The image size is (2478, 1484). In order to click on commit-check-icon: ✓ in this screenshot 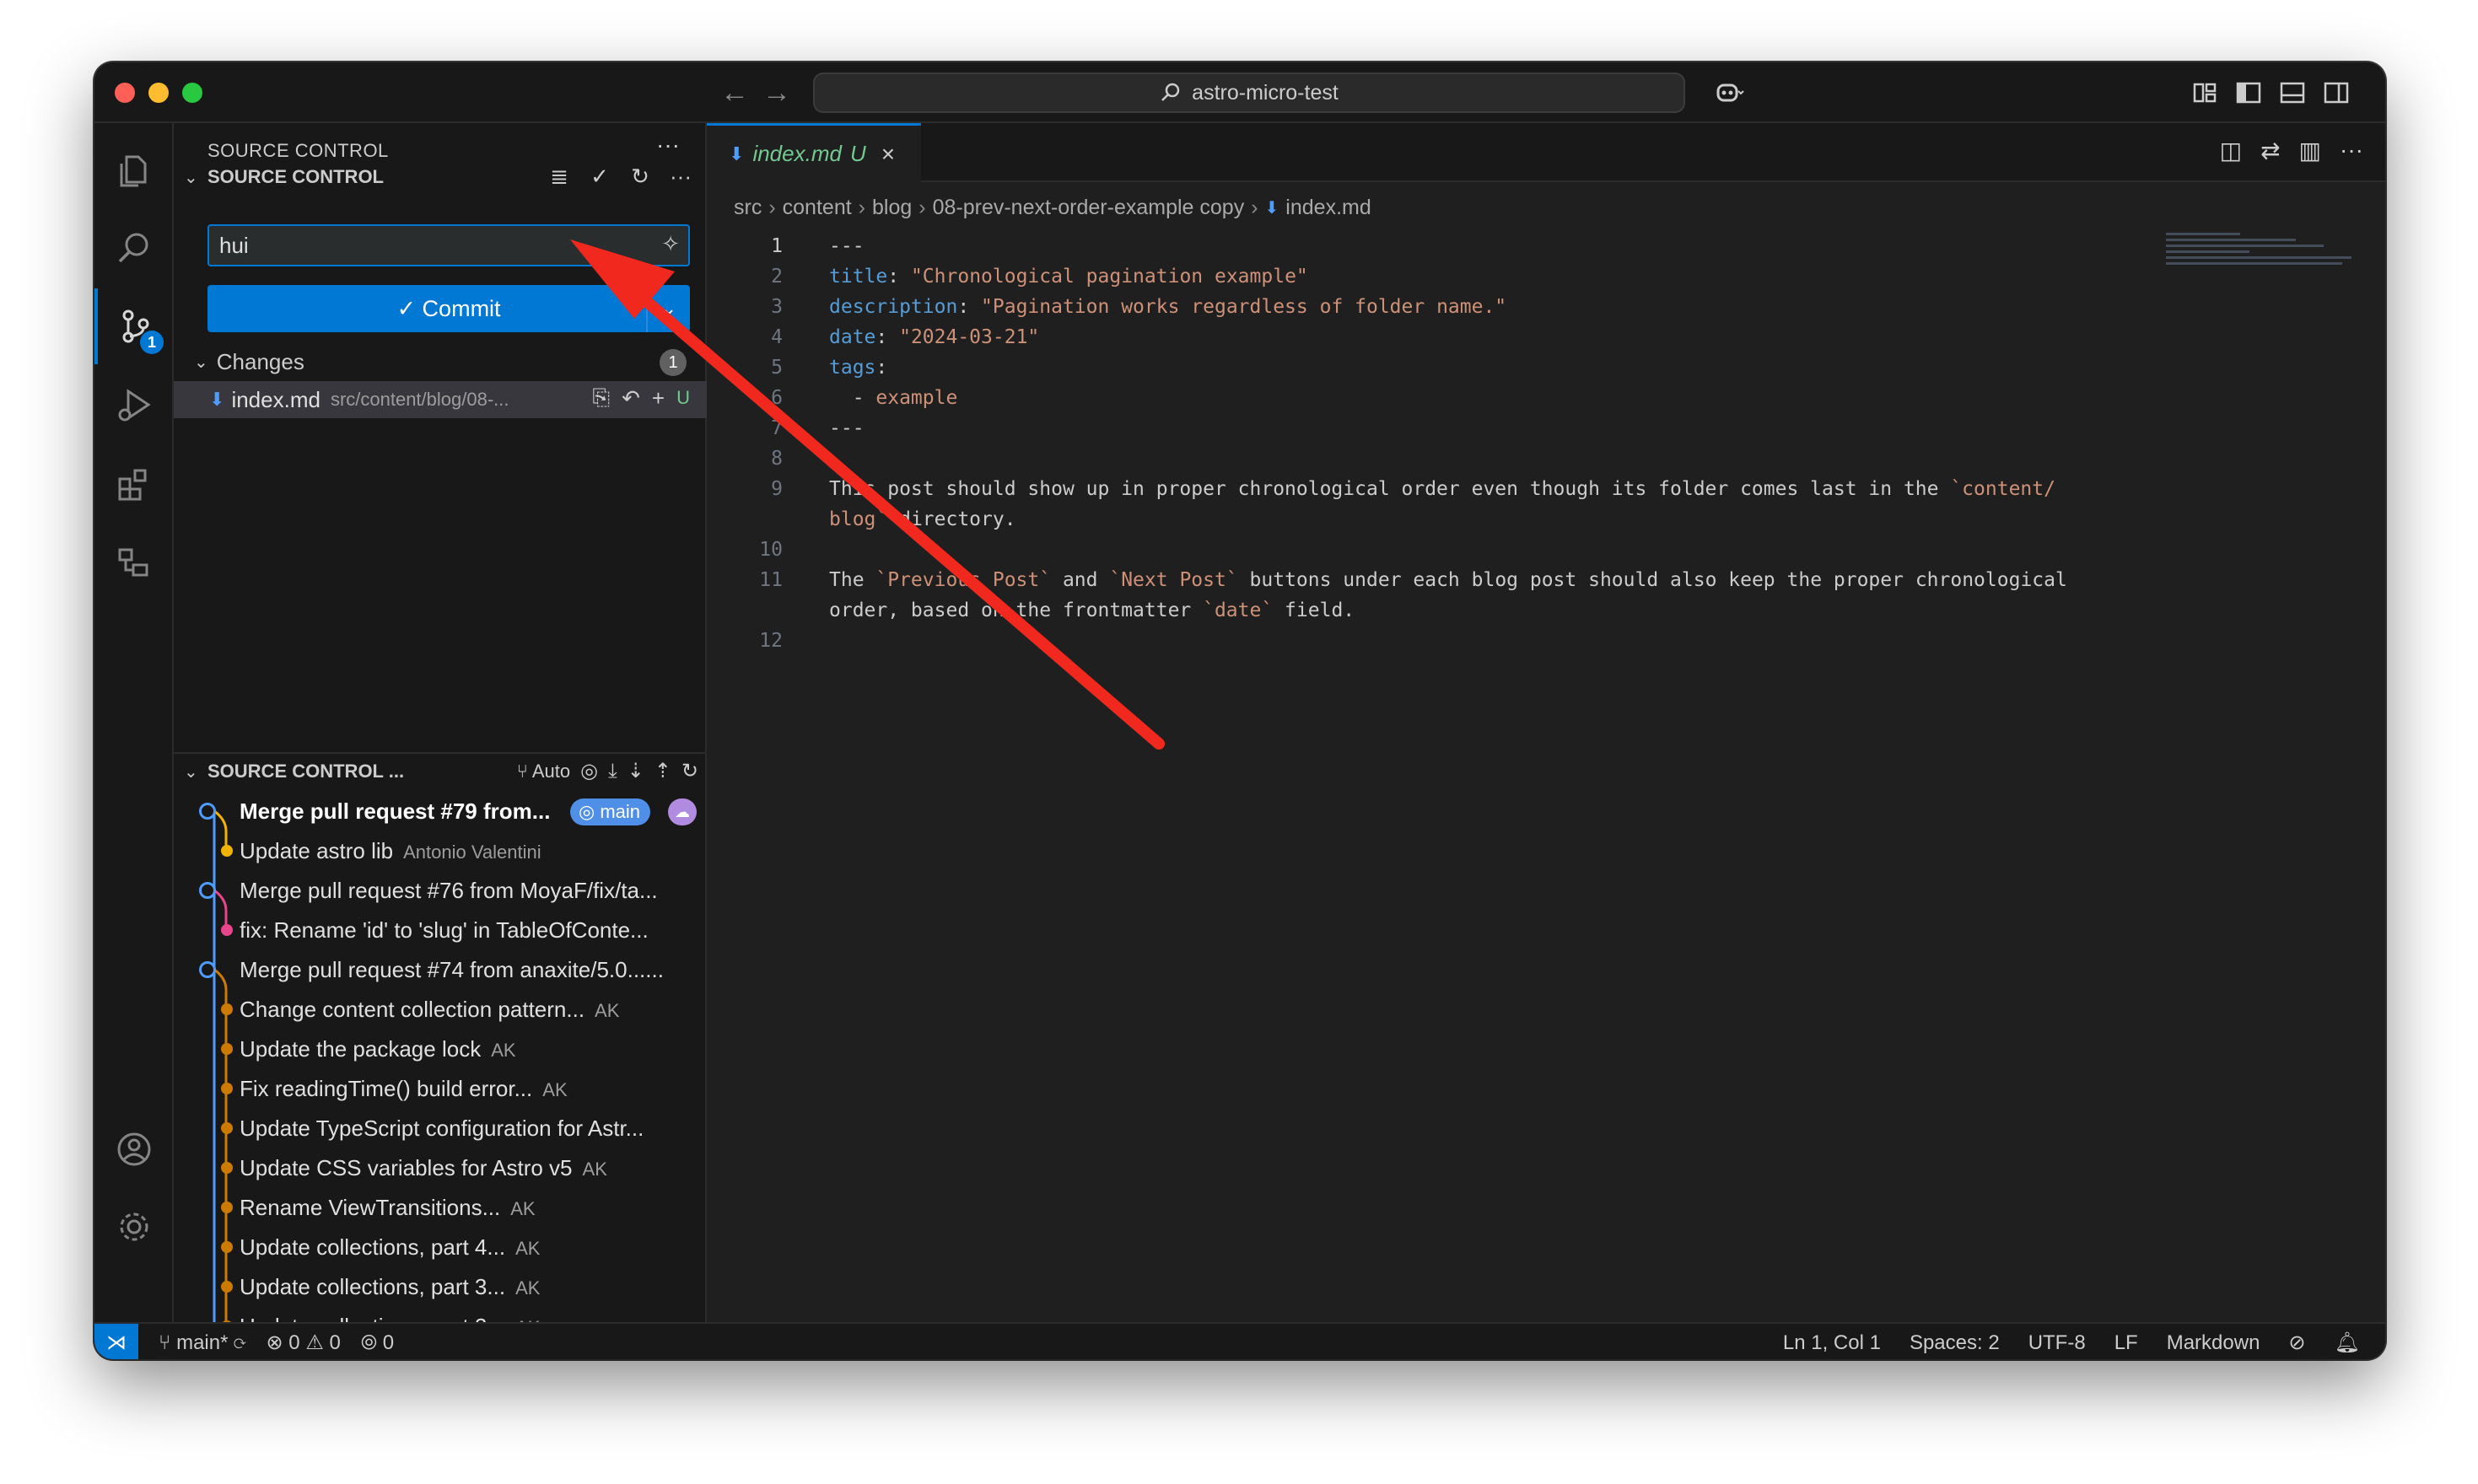, I will do `click(600, 177)`.